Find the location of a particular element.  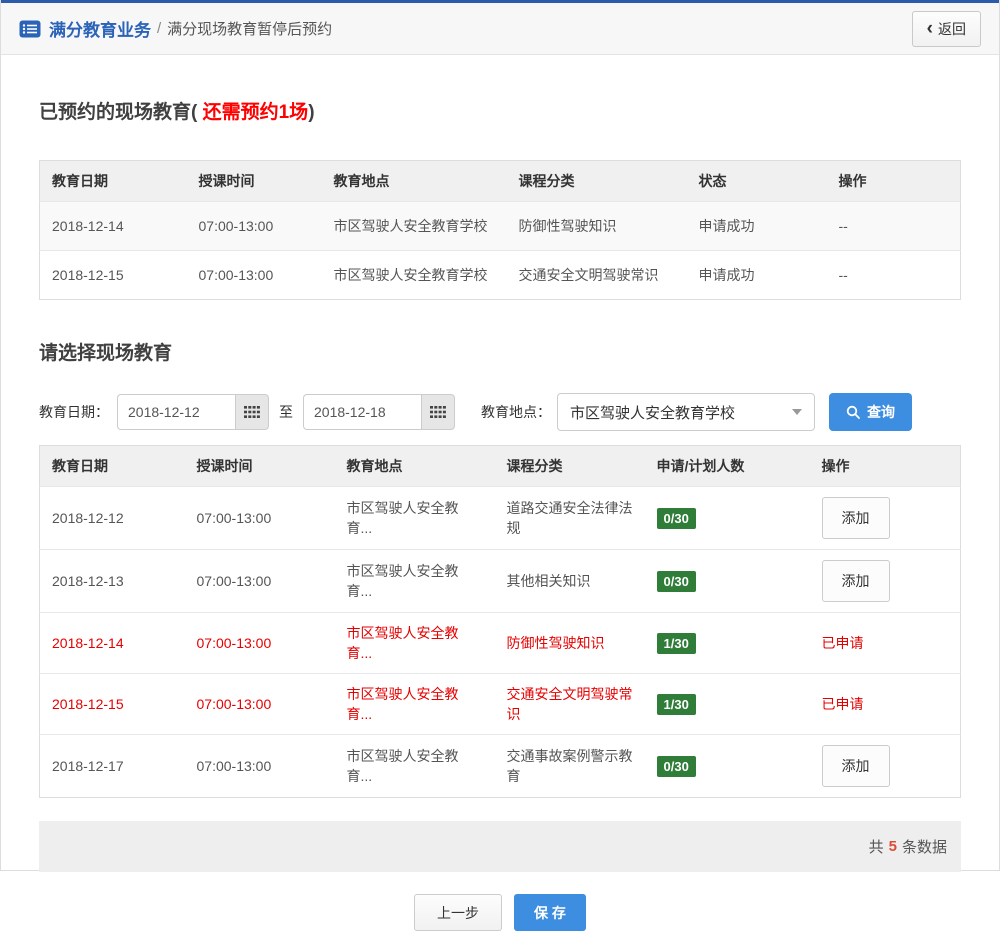

chevron-down-icon is located at coordinates (797, 412).